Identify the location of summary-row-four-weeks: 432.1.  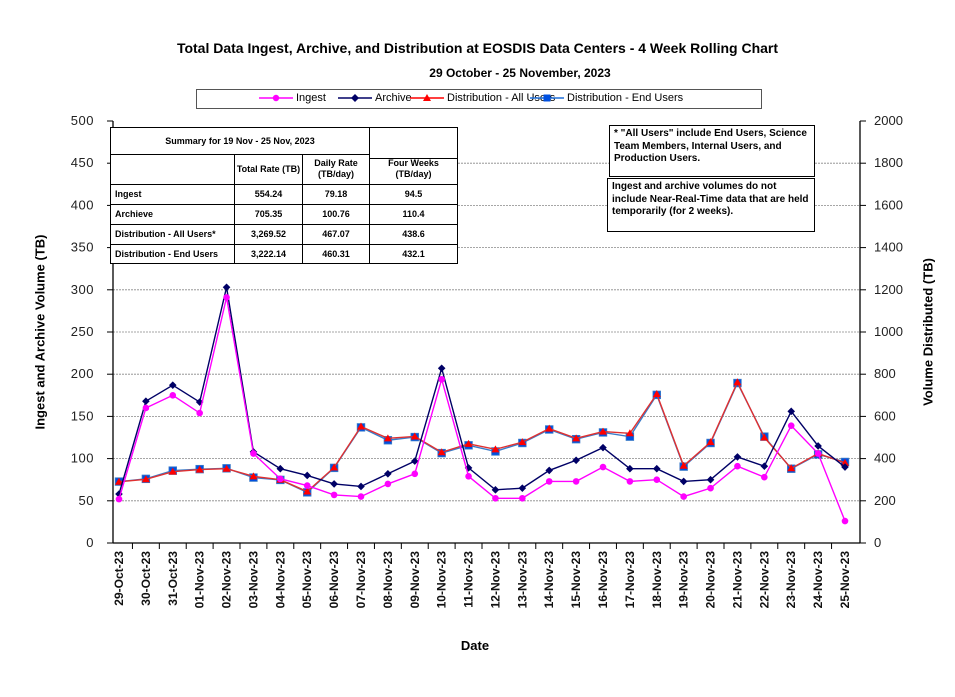
(413, 253).